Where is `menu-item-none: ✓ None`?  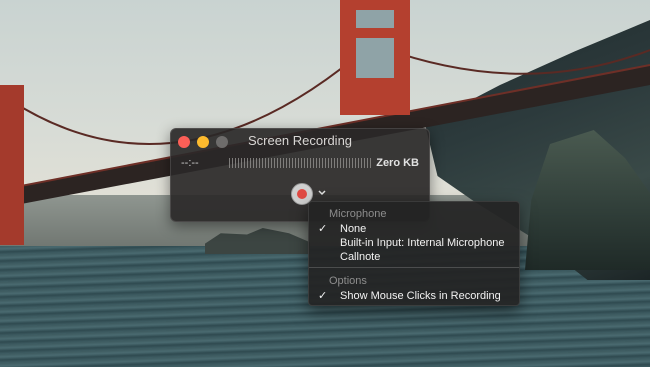 menu-item-none: ✓ None is located at coordinates (414, 229).